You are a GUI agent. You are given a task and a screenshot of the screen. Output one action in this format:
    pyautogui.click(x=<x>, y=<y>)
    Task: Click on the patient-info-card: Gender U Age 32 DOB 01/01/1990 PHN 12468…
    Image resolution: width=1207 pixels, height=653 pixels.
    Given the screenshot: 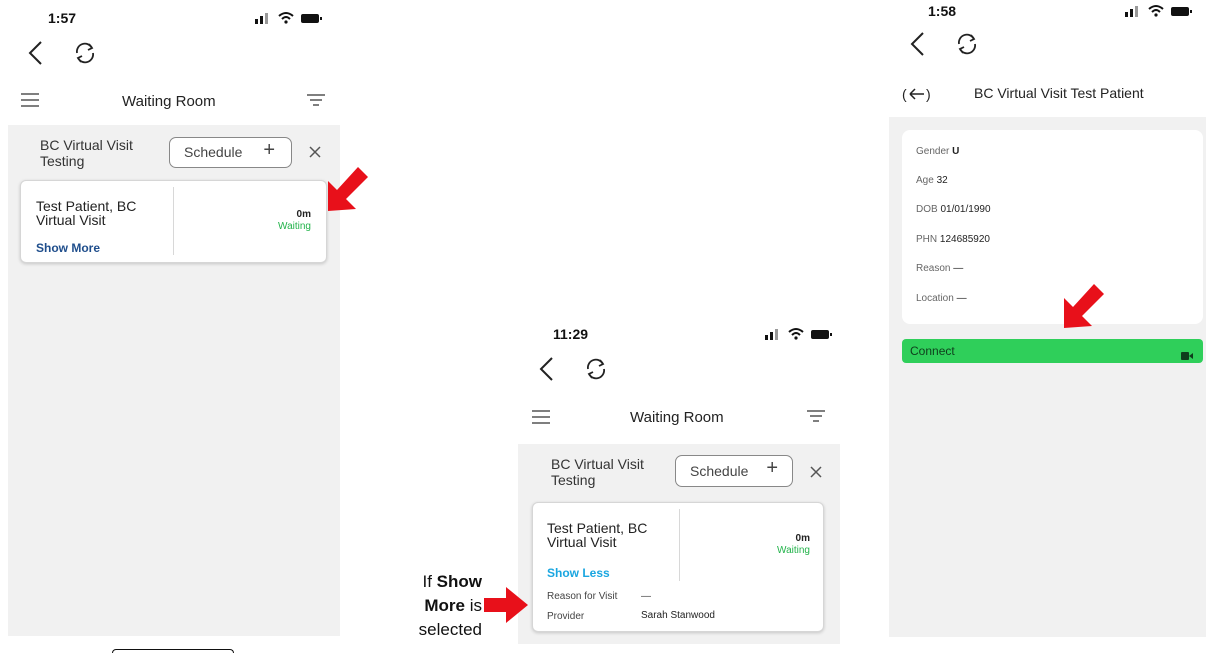 What is the action you would take?
    pyautogui.click(x=1052, y=227)
    